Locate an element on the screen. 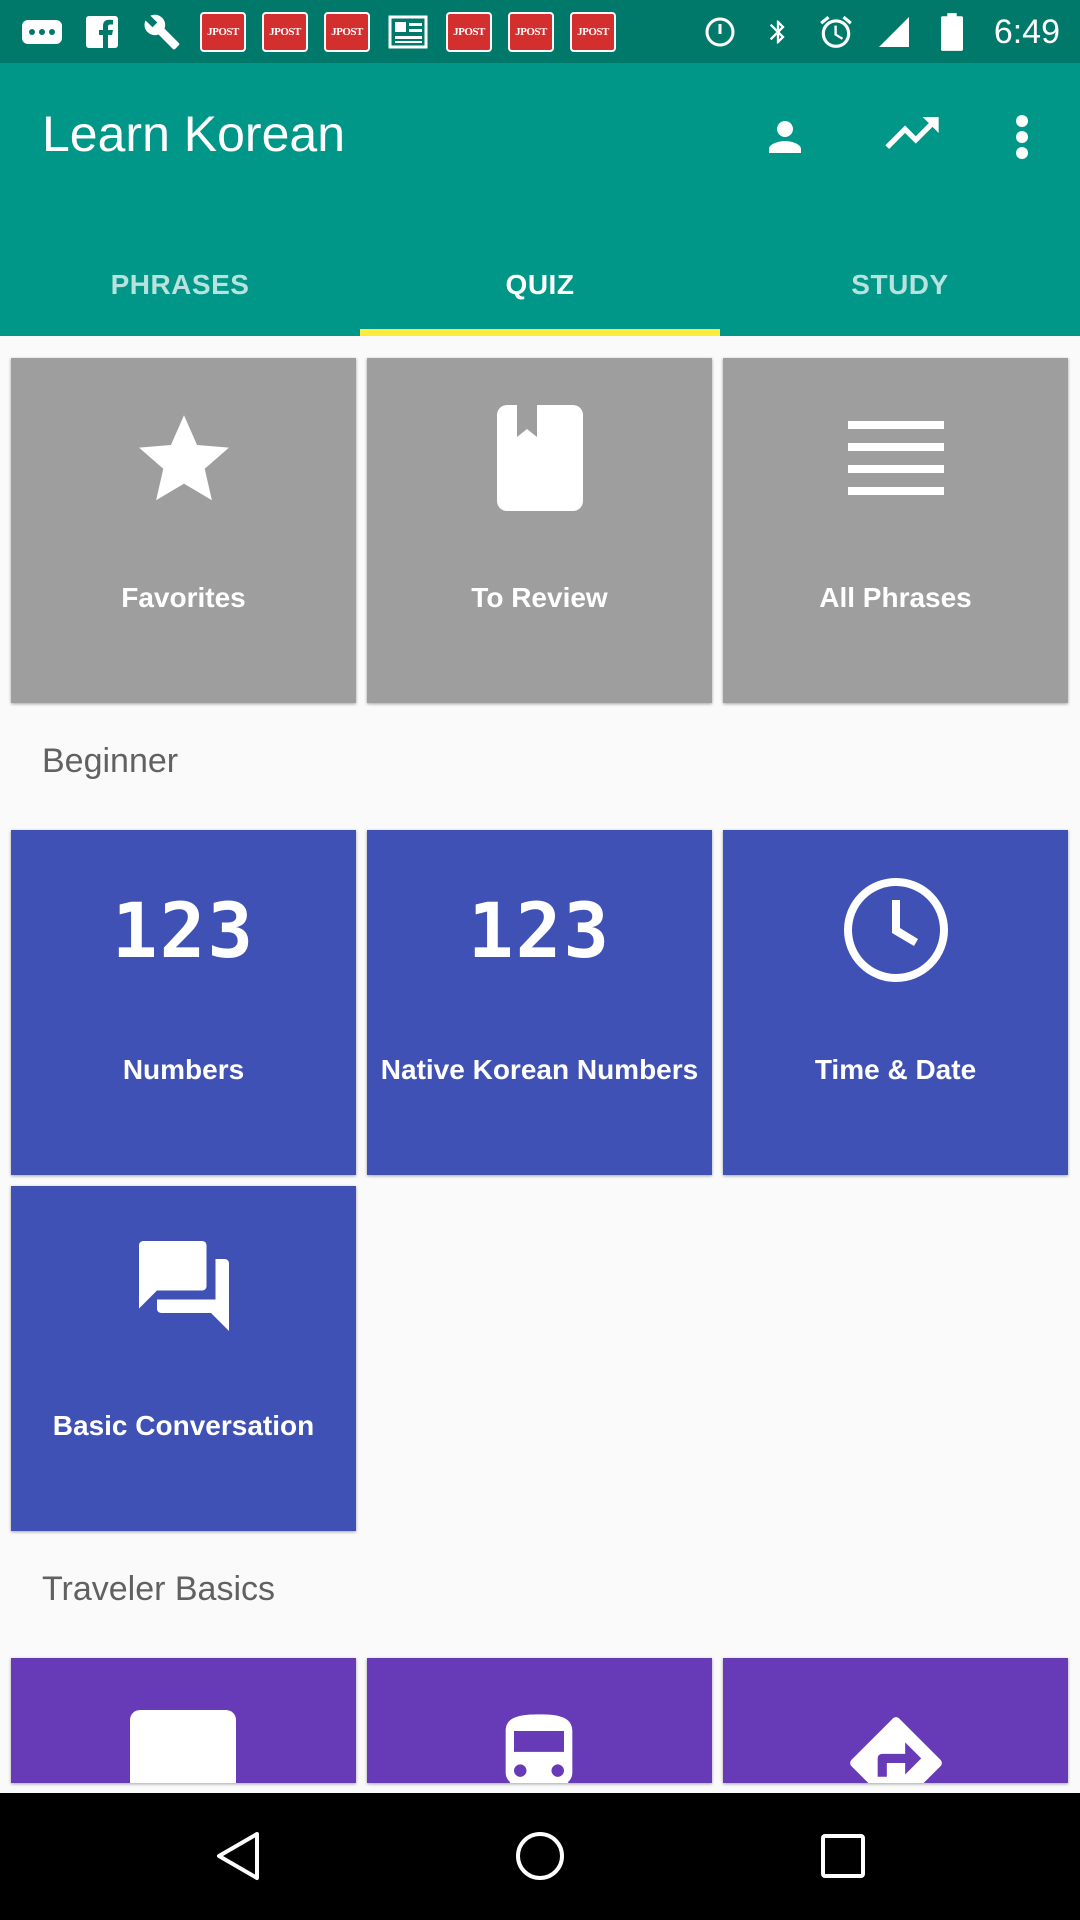 This screenshot has width=1080, height=1920. tablet-icon is located at coordinates (183, 1746).